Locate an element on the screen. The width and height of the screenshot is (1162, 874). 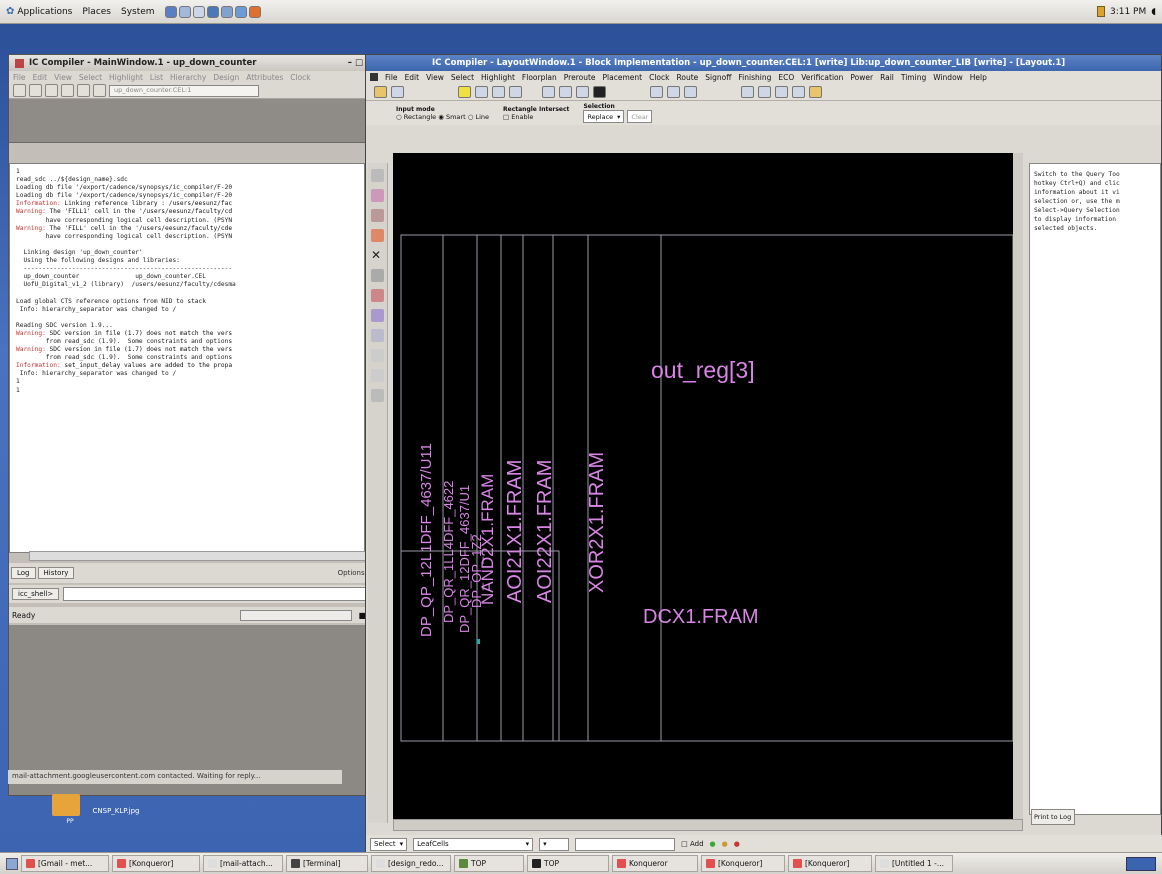
filter-options-combo: ▾ is located at coordinates (554, 844).